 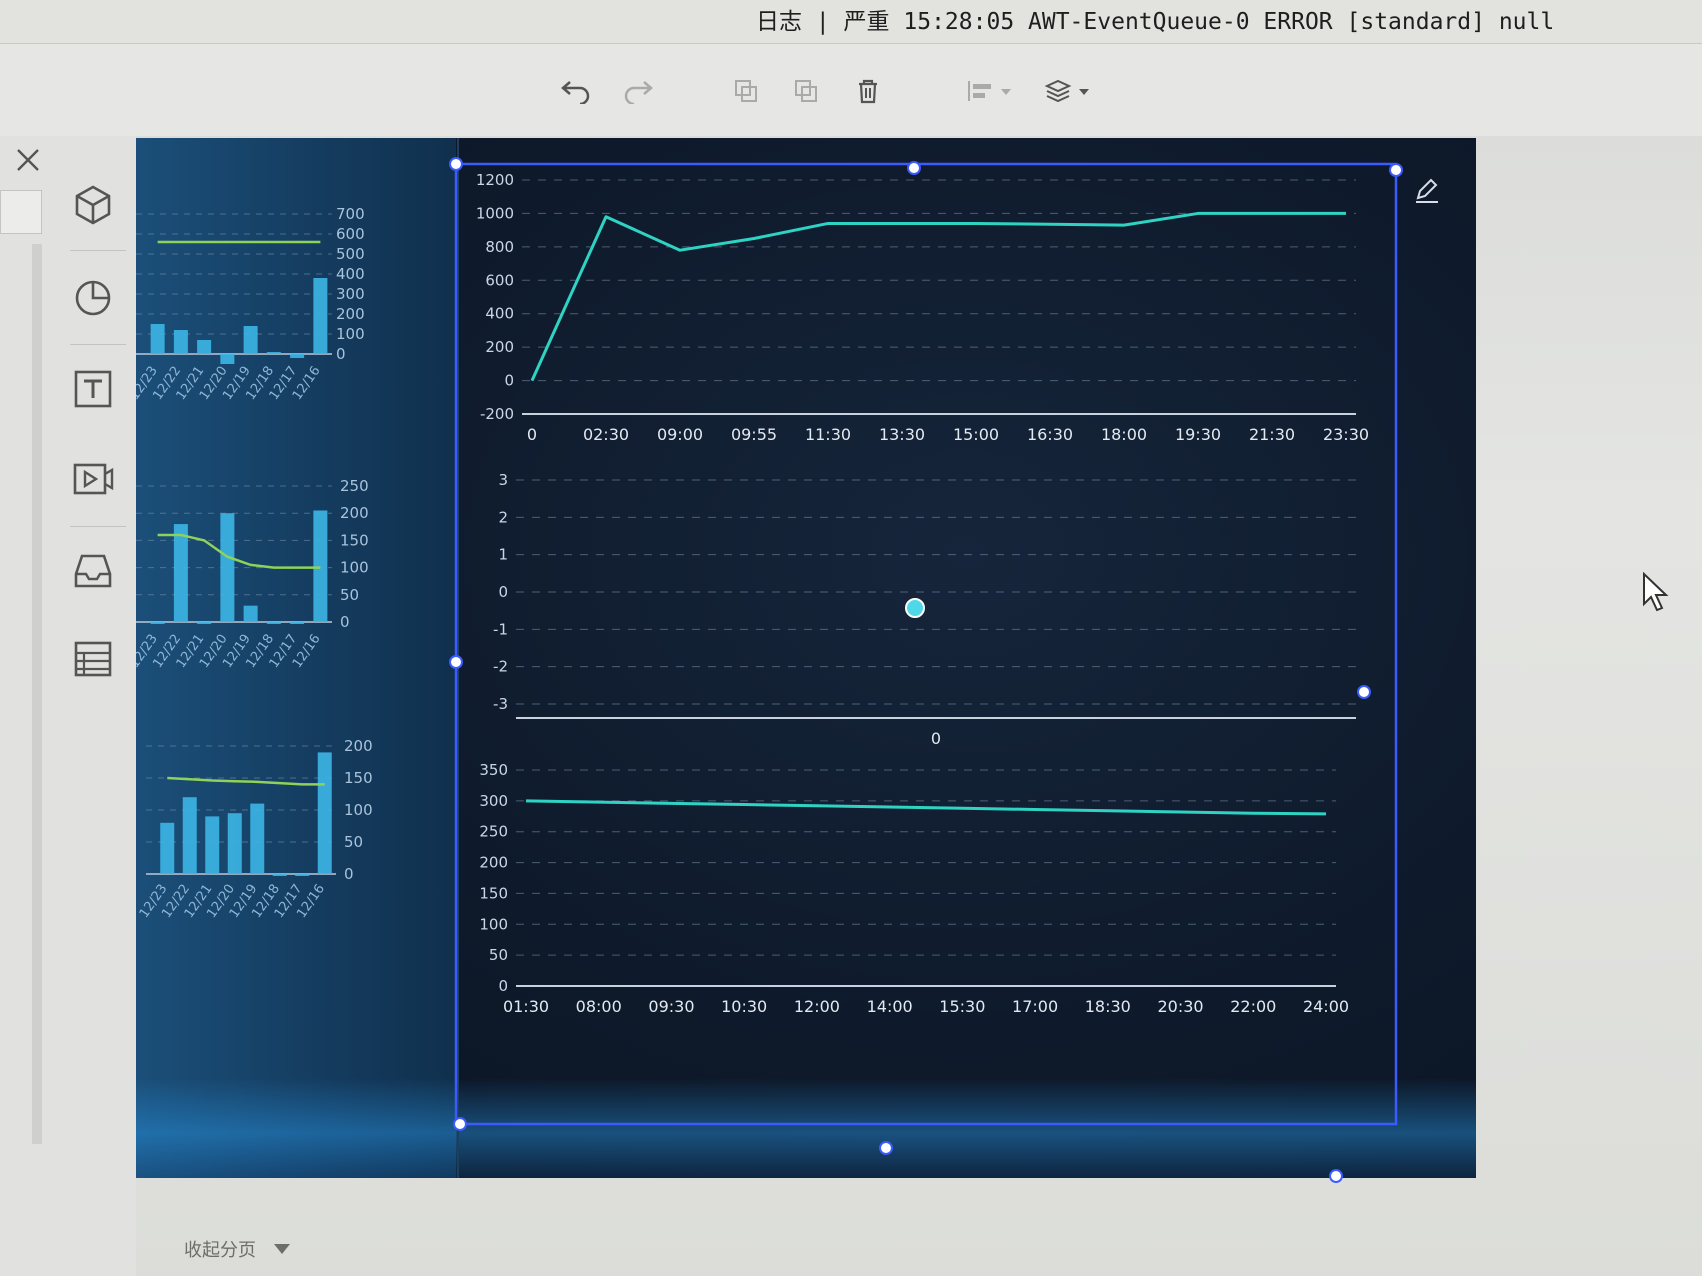 What do you see at coordinates (890, 1006) in the screenshot?
I see `x-tick-label: 14:00` at bounding box center [890, 1006].